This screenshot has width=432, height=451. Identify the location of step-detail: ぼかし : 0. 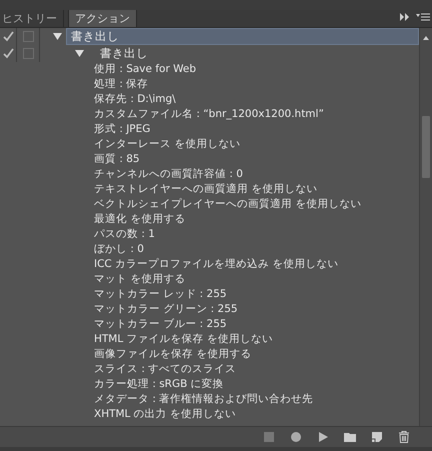
(119, 249).